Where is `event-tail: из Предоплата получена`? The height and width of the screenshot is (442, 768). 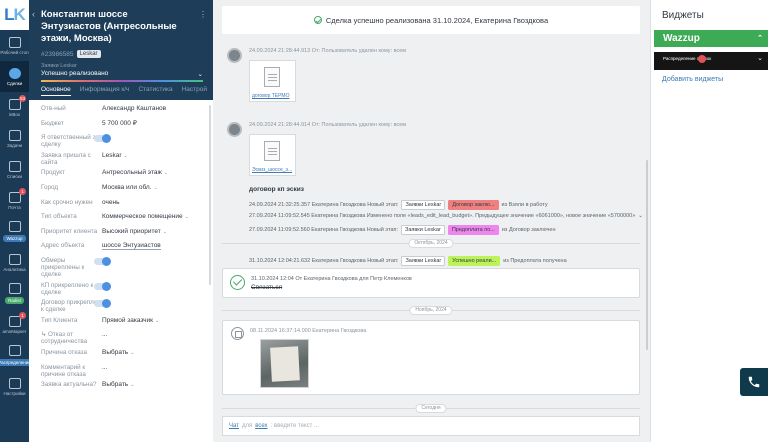 event-tail: из Предоплата получена is located at coordinates (535, 261).